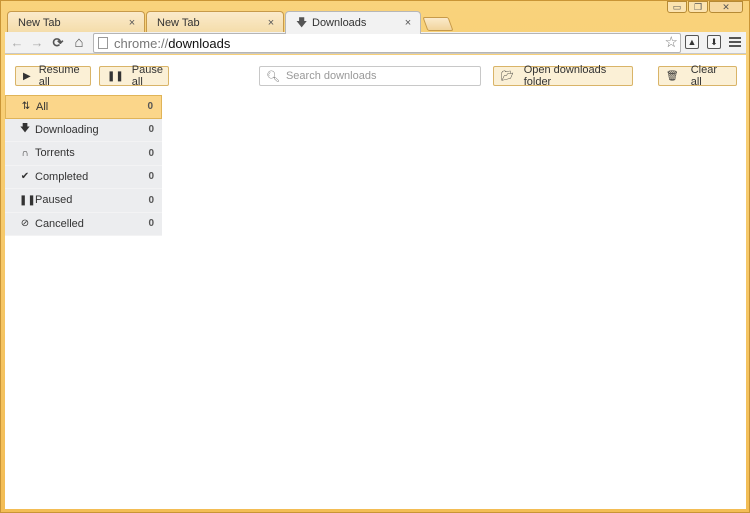 This screenshot has height=513, width=750. What do you see at coordinates (83, 154) in the screenshot?
I see `sidebar-item-torrents: ∩ Torrents 0` at bounding box center [83, 154].